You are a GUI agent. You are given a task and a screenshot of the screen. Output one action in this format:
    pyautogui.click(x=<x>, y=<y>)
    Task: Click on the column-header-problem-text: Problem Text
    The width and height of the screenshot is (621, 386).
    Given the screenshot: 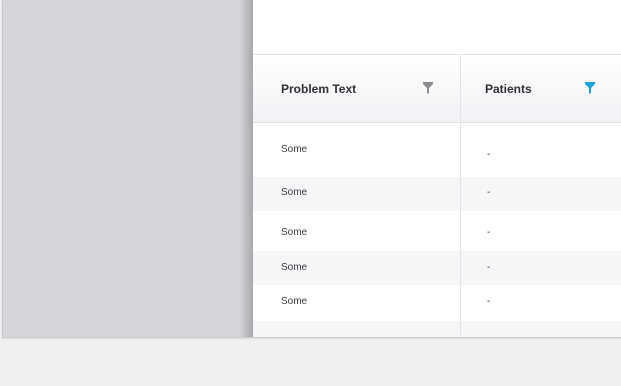 What is the action you would take?
    pyautogui.click(x=356, y=88)
    